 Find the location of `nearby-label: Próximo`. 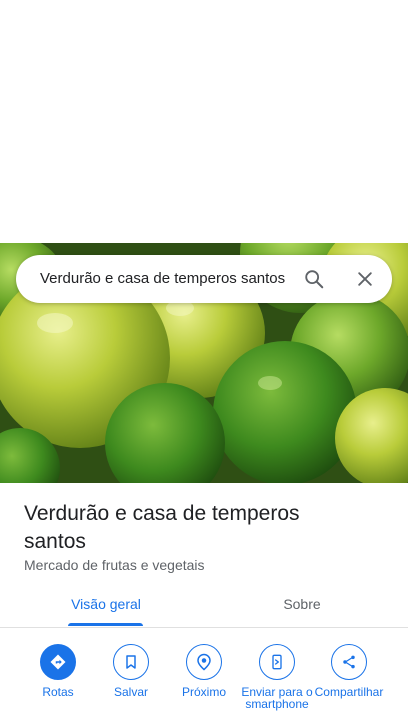

nearby-label: Próximo is located at coordinates (203, 692).